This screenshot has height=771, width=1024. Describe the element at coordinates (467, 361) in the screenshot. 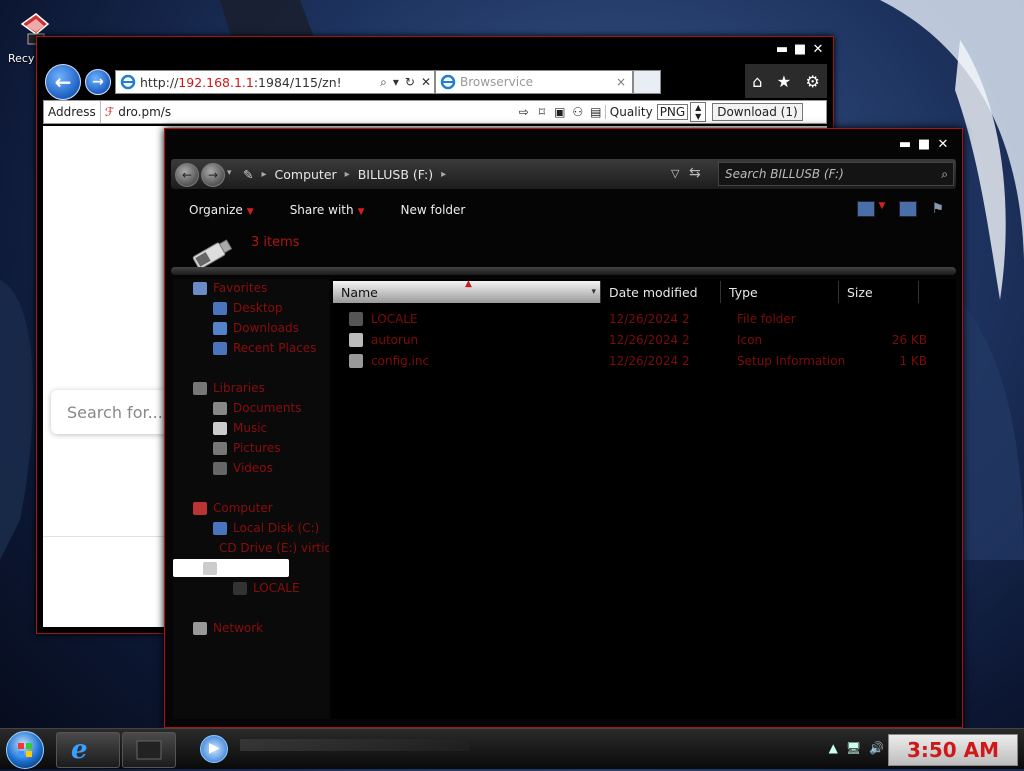

I see `file-name-cell: config.inc` at that location.